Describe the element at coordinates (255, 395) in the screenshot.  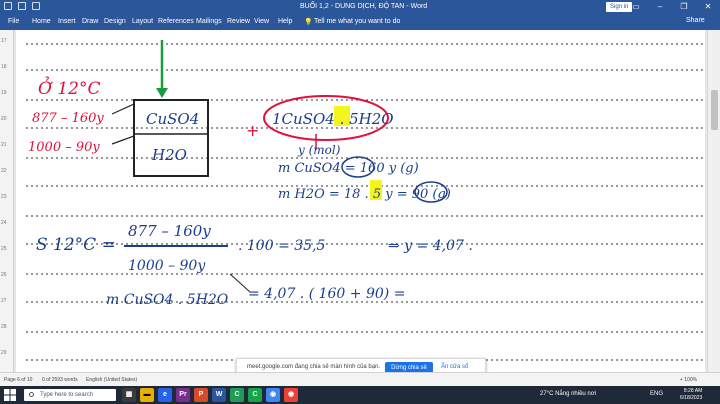
I see `green-app-icon: C` at that location.